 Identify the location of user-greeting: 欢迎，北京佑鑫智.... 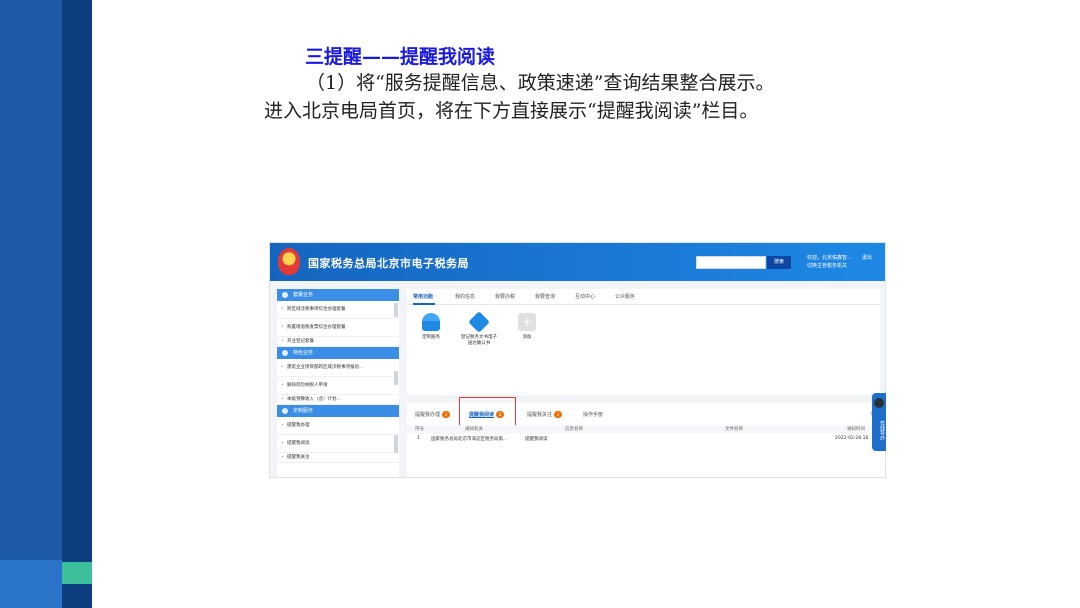
(829, 258).